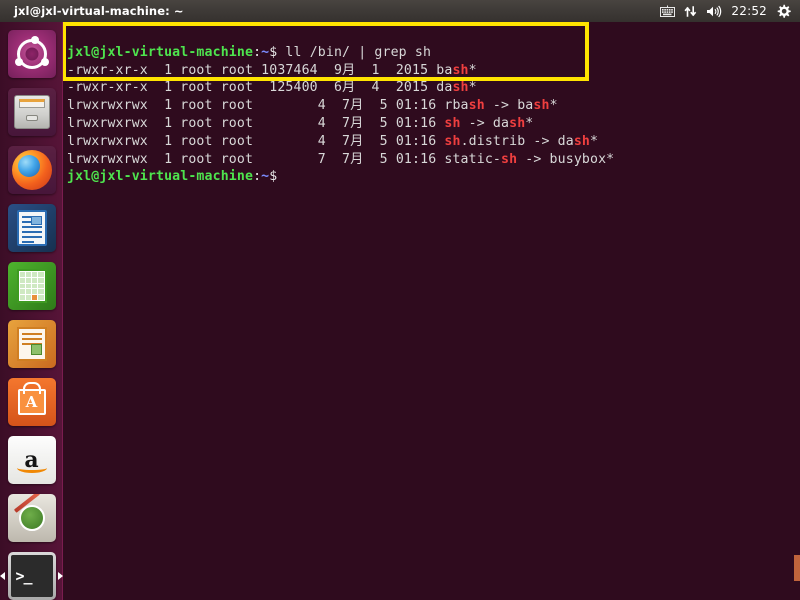 This screenshot has width=800, height=600. I want to click on running-indicator-left, so click(2, 576).